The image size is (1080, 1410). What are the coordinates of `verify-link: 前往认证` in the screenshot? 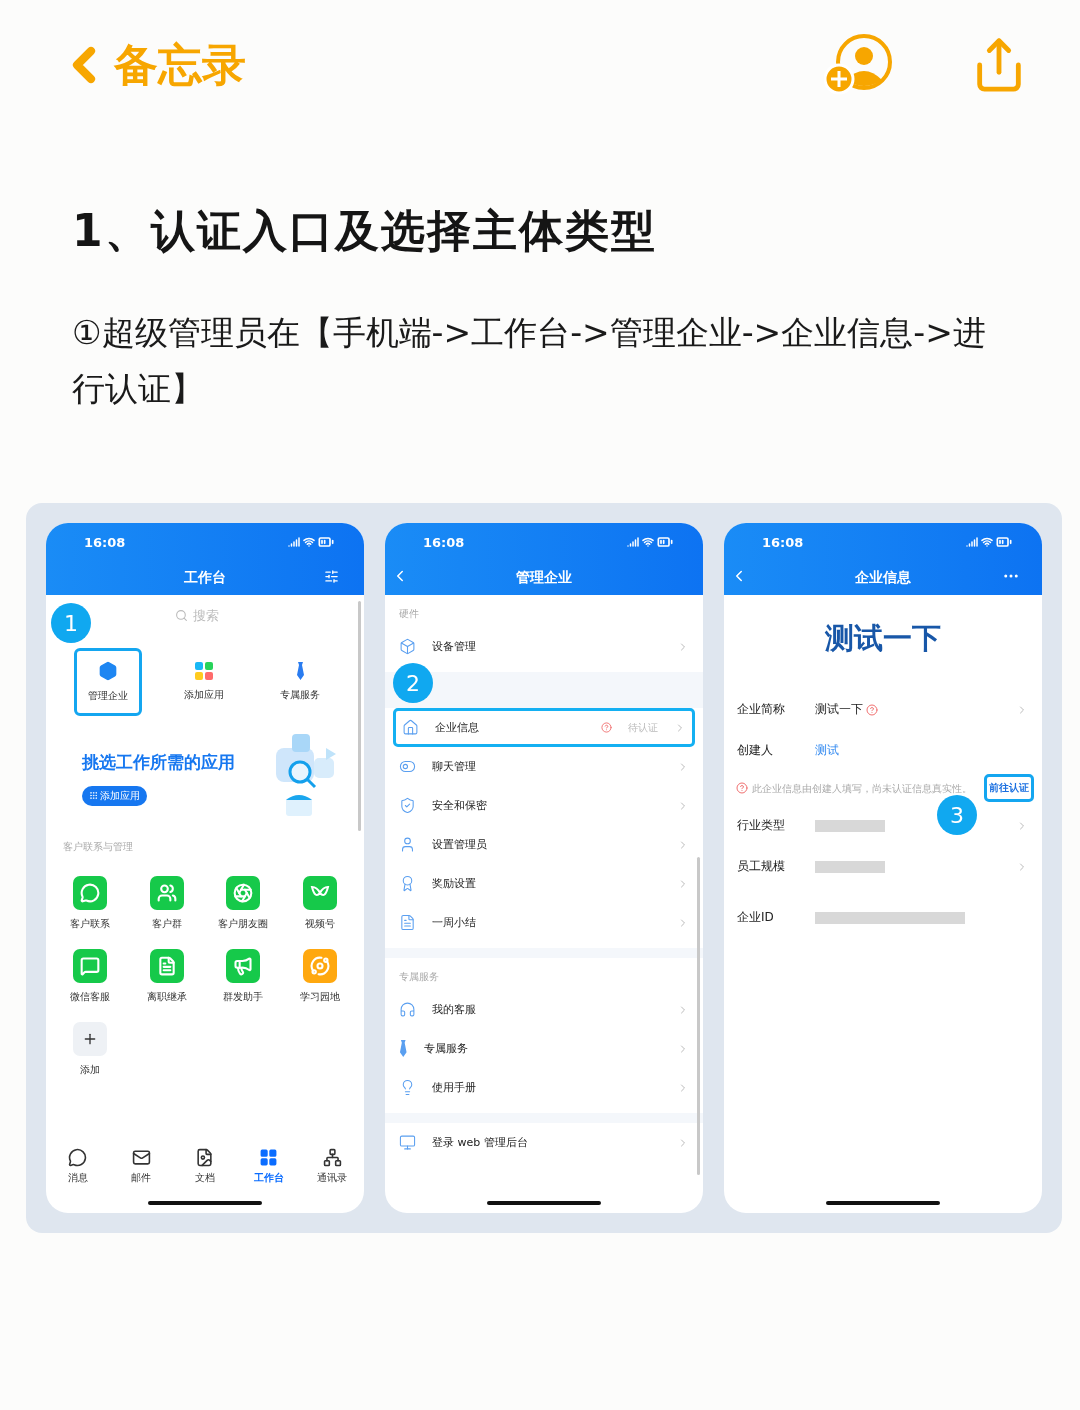 It's located at (1009, 788).